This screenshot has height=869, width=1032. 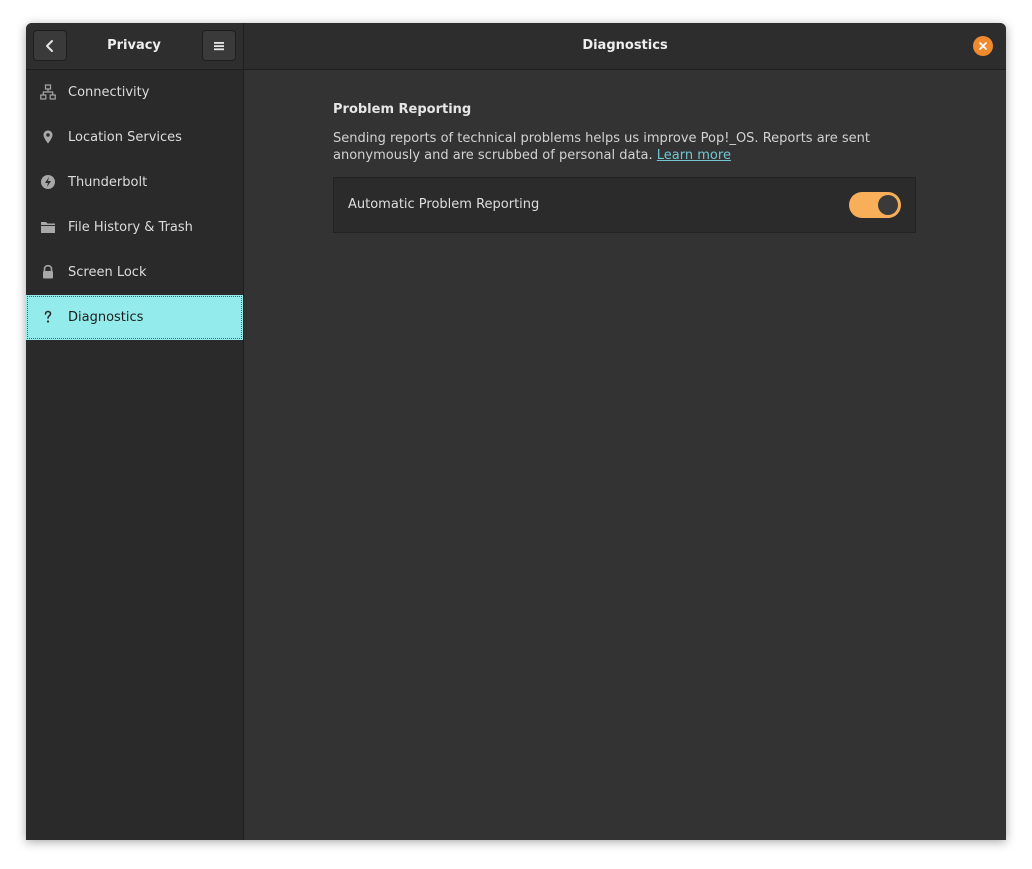 What do you see at coordinates (107, 272) in the screenshot?
I see `sidebar-item-label: Screen Lock` at bounding box center [107, 272].